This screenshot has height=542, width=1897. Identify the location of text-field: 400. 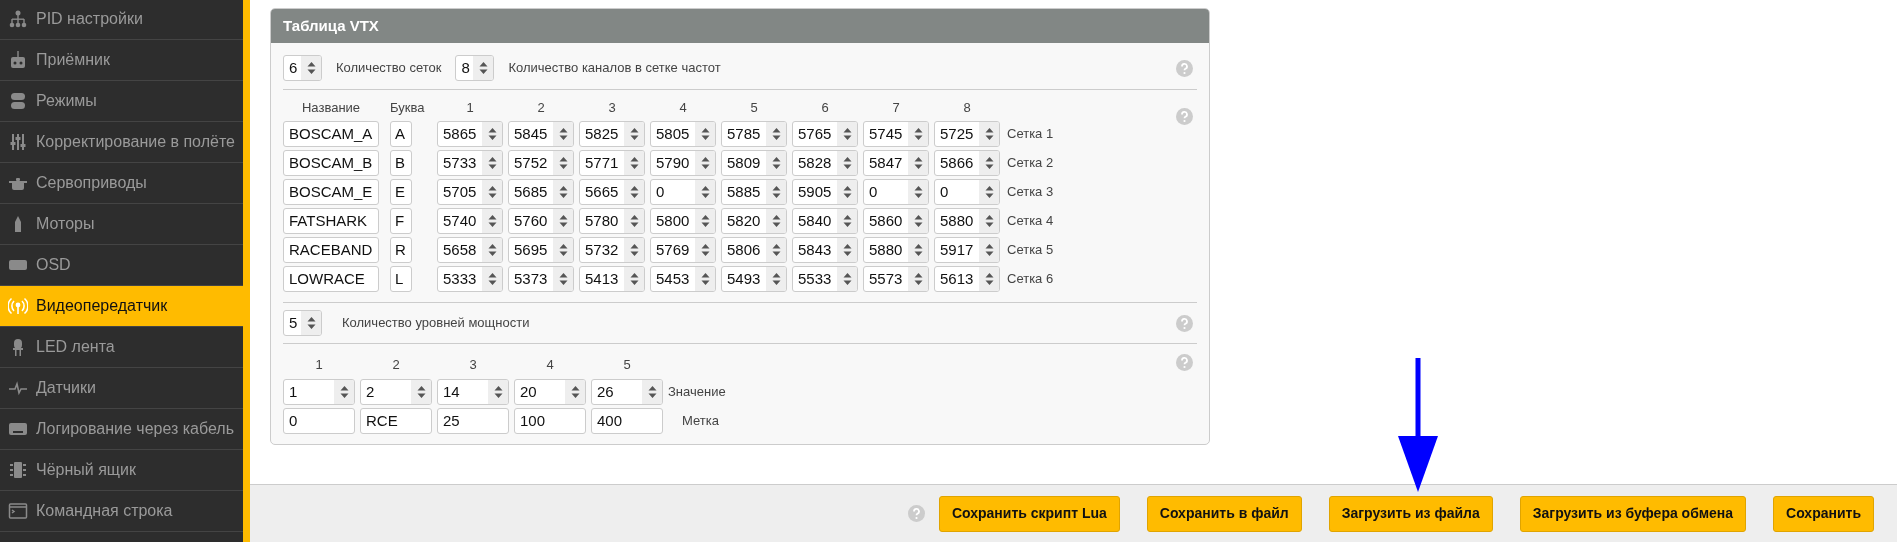
(627, 421).